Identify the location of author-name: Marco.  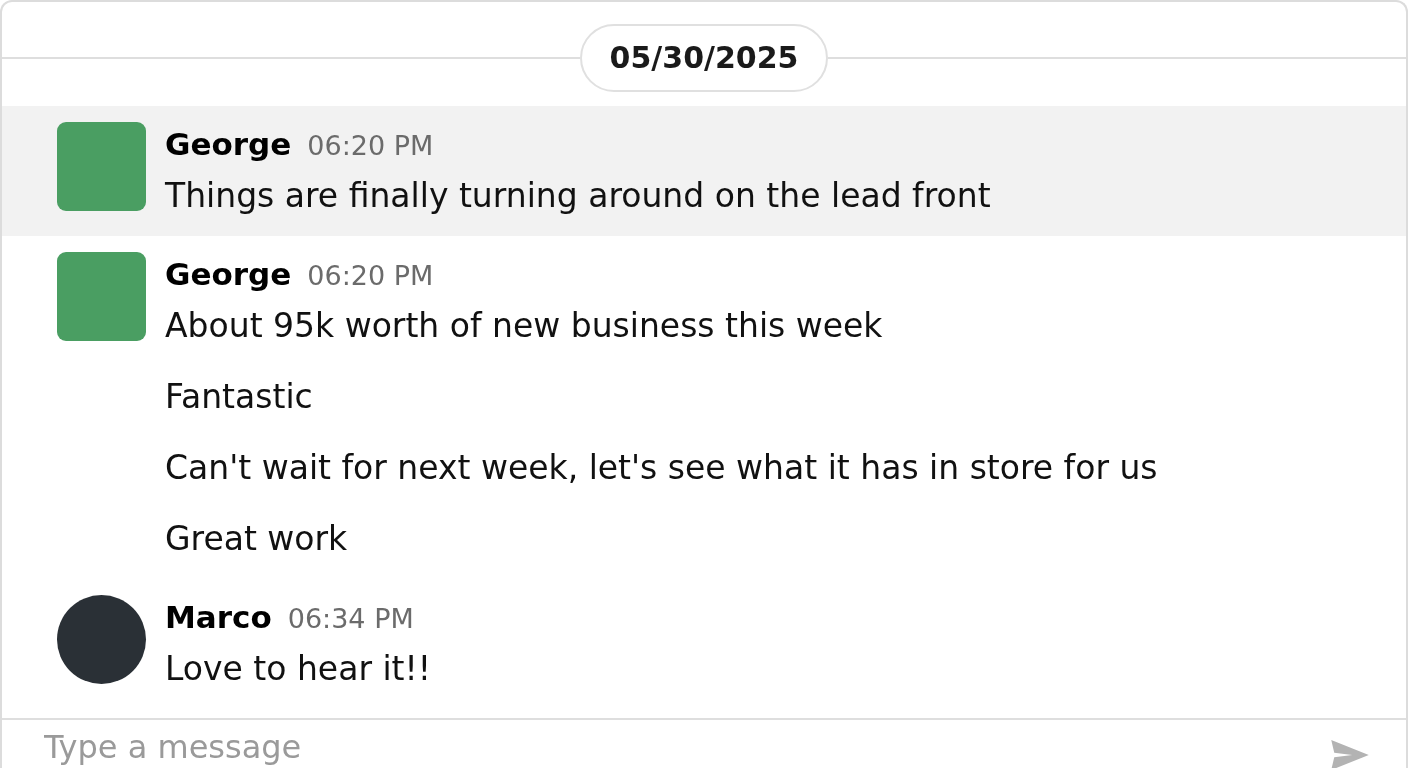
(218, 617).